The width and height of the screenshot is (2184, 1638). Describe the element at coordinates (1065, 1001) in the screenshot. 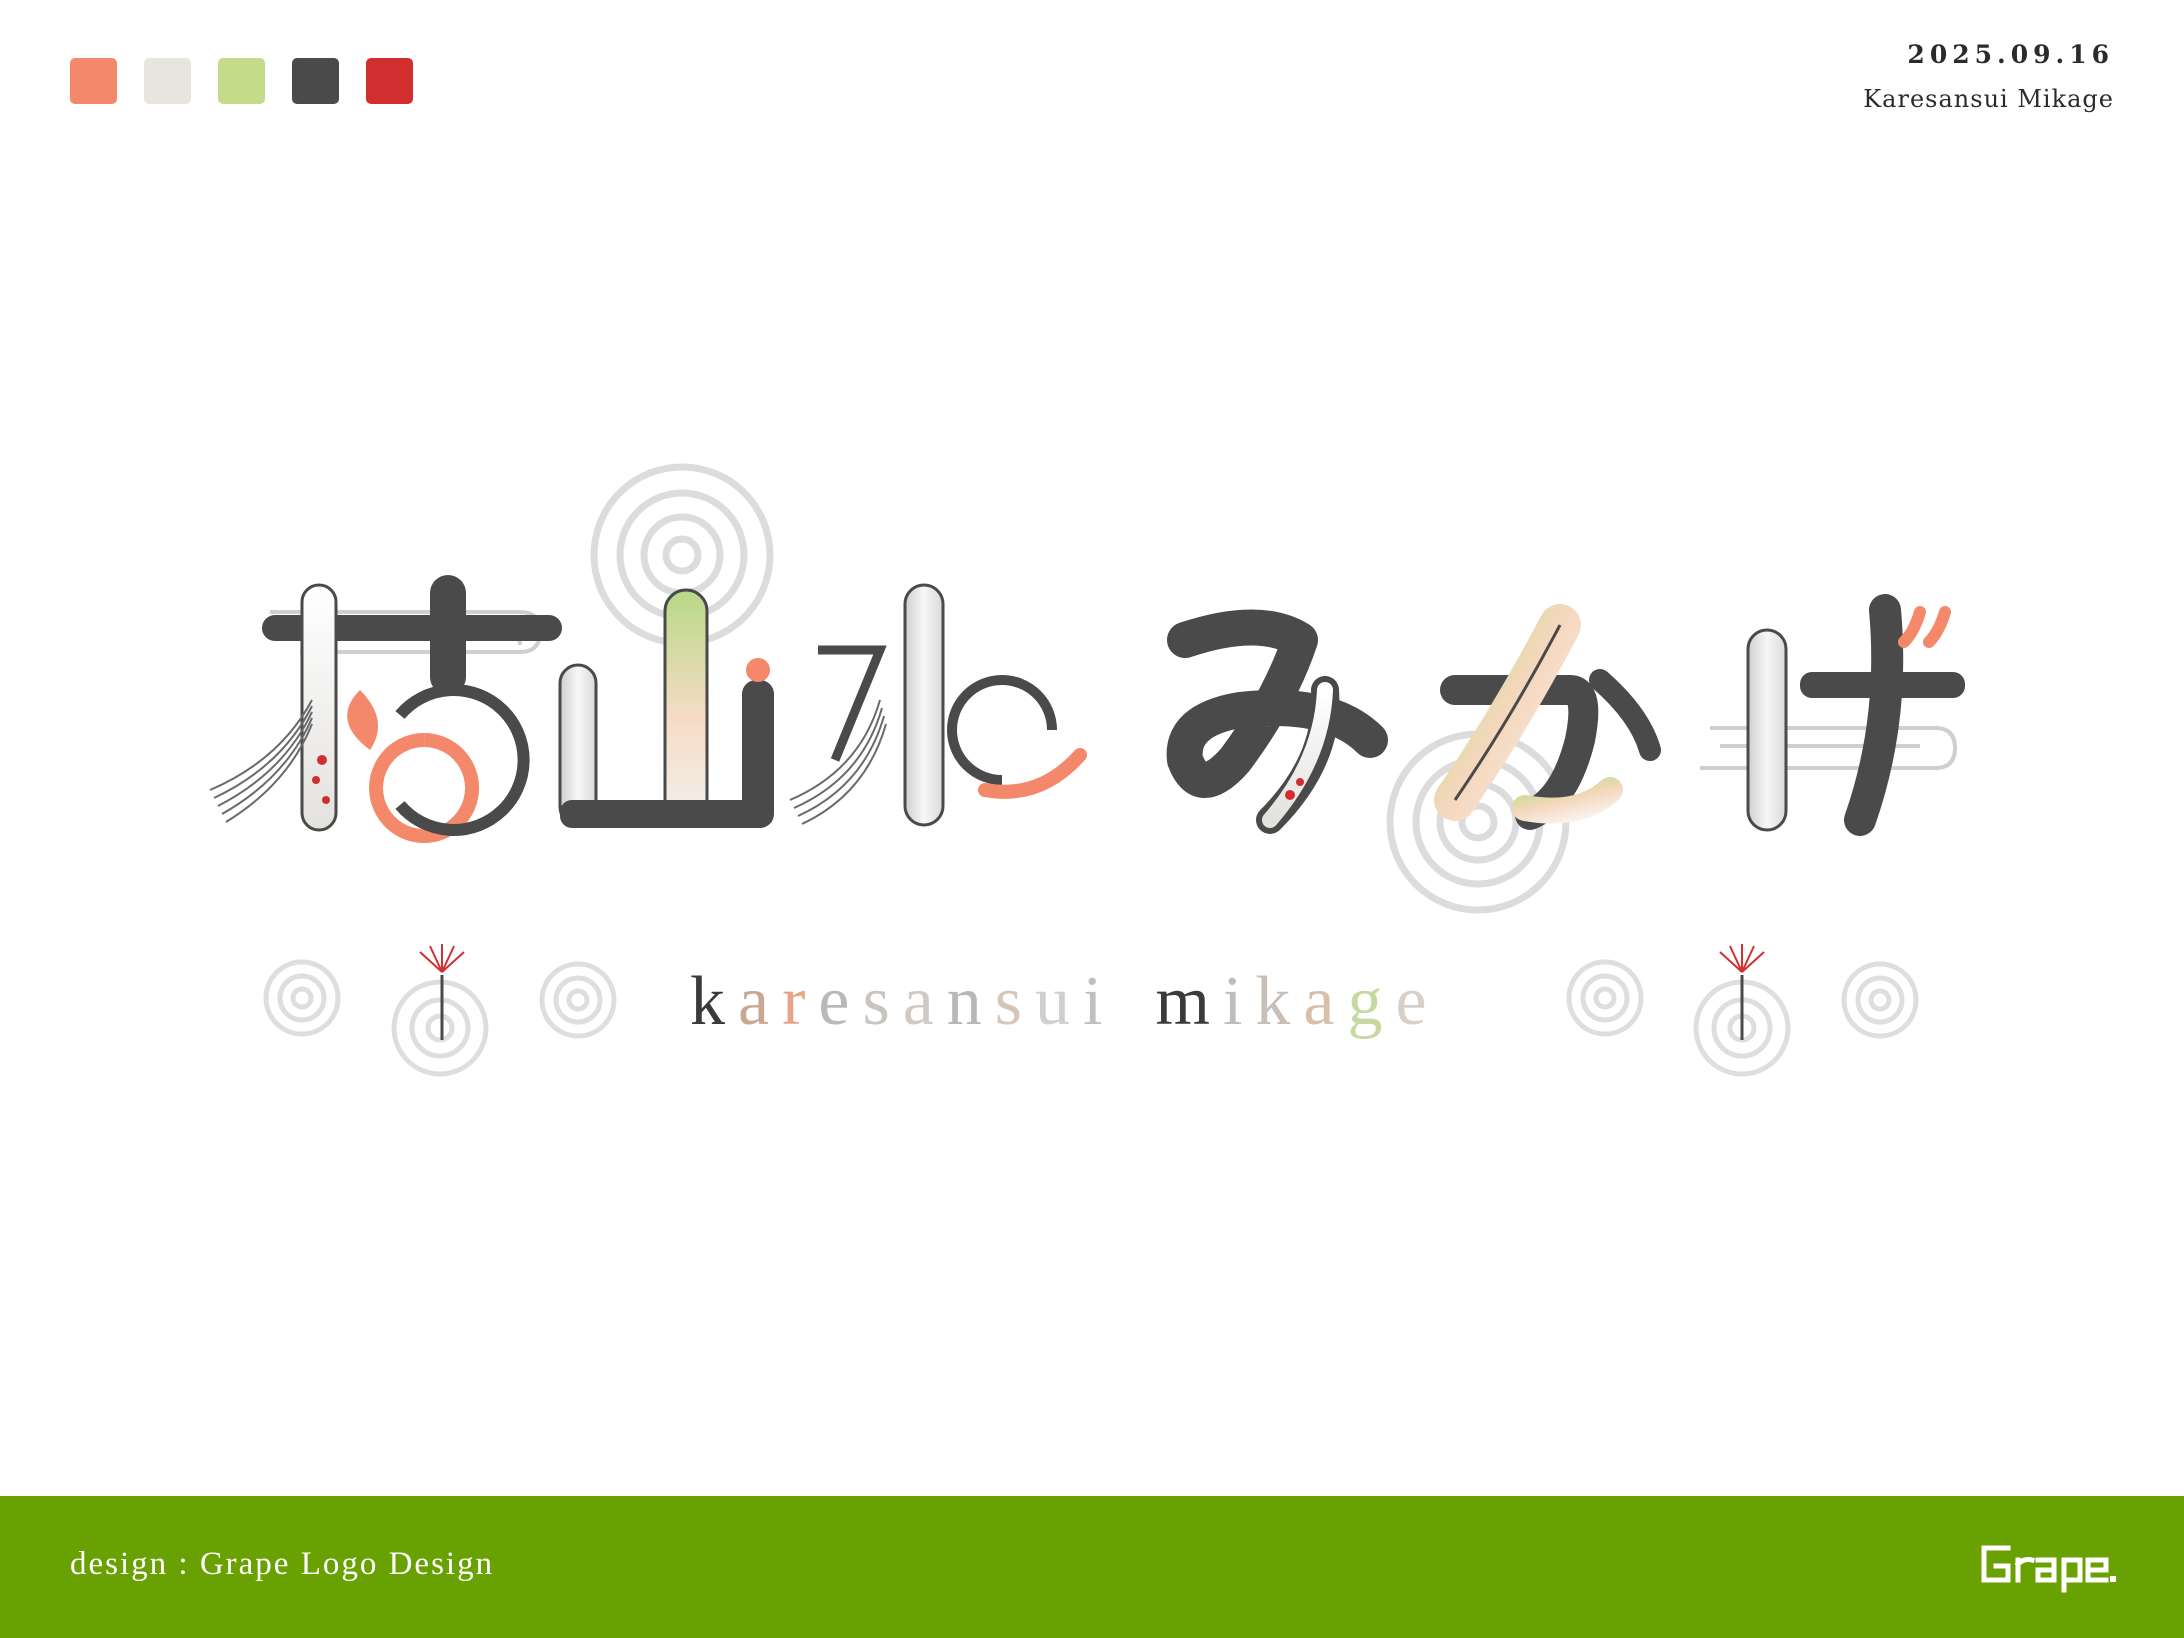

I see `logo-subtitle-text: karesansui mikage` at that location.